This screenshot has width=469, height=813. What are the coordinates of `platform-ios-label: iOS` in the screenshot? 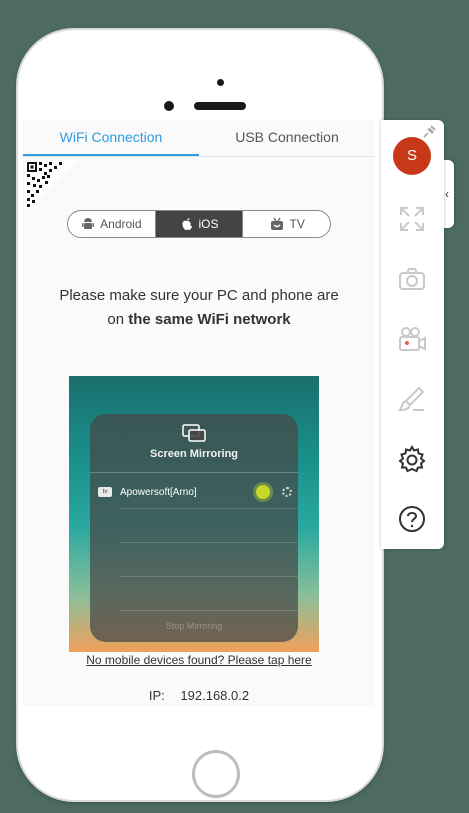 It's located at (208, 224).